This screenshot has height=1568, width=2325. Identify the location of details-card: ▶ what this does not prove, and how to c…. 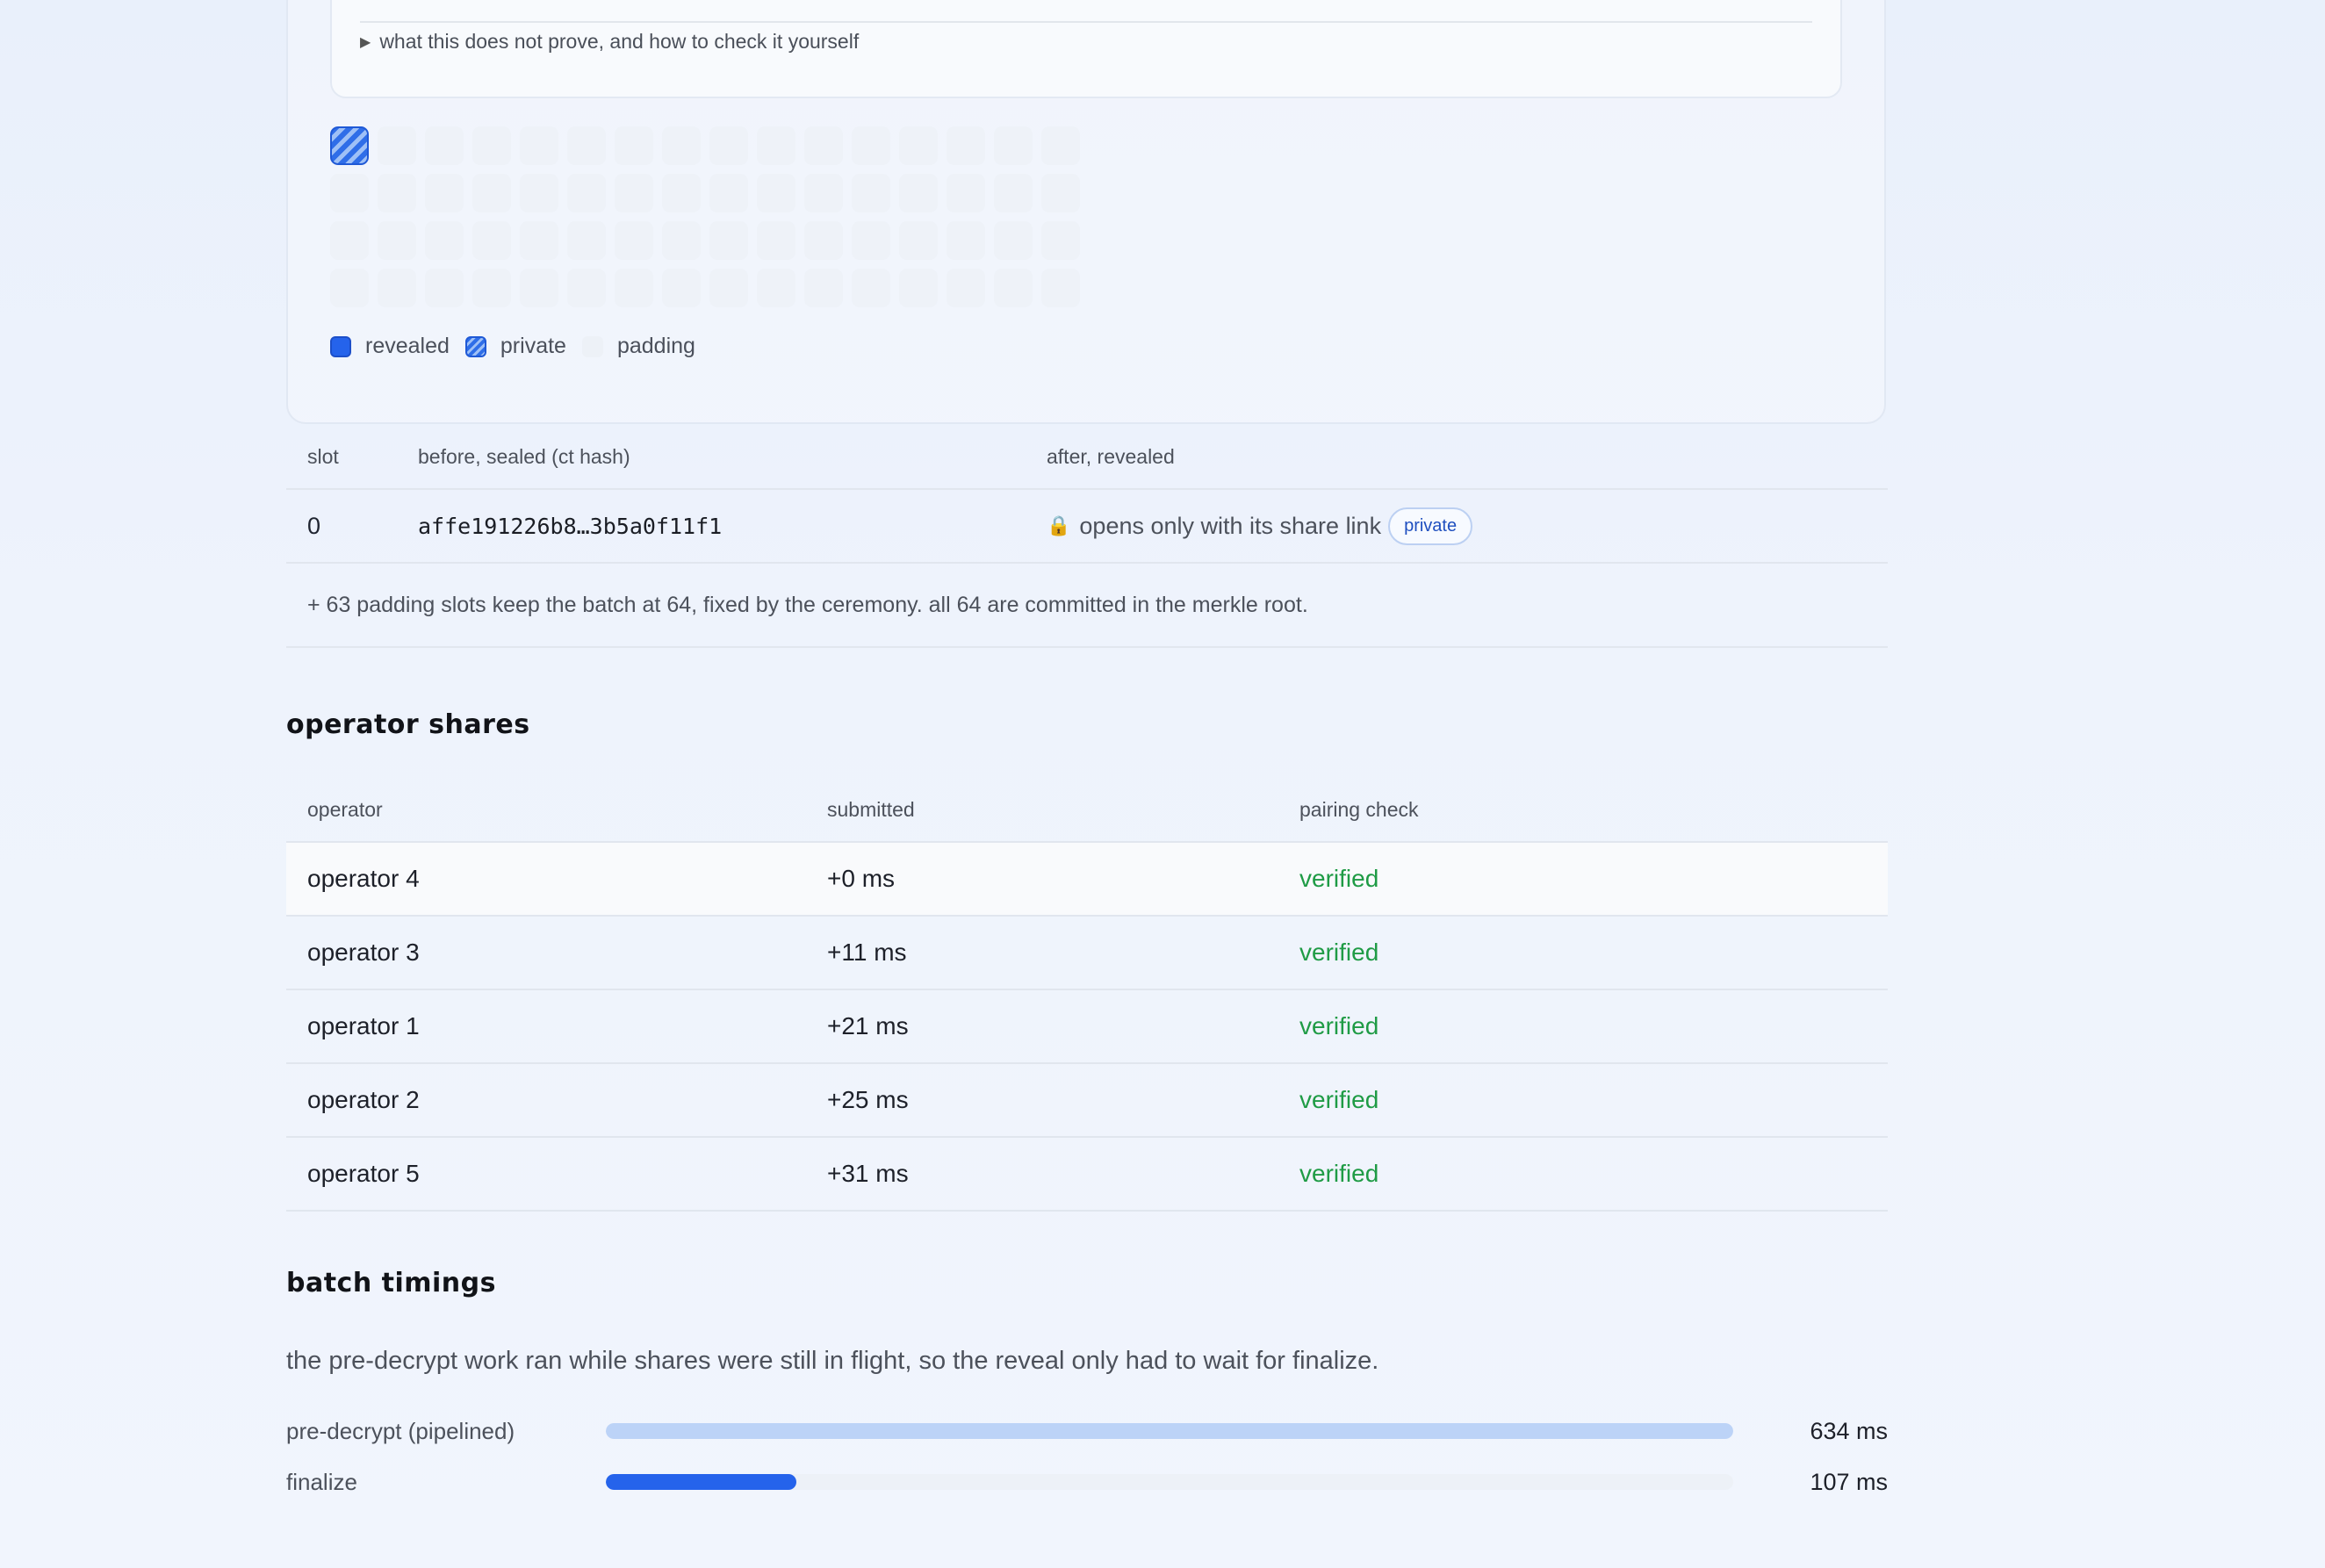
(1086, 49).